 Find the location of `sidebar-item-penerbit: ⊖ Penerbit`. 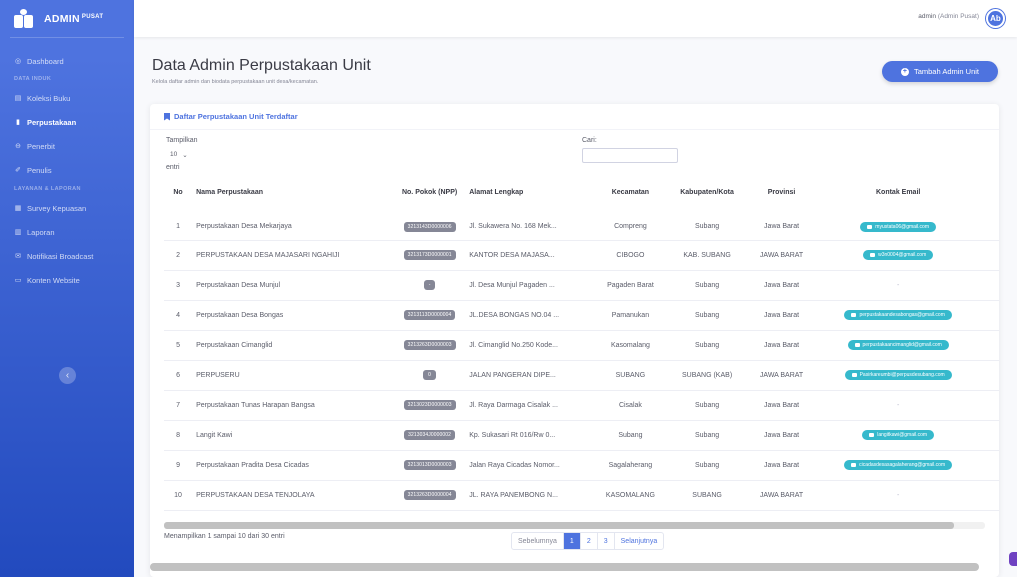

sidebar-item-penerbit: ⊖ Penerbit is located at coordinates (67, 146).